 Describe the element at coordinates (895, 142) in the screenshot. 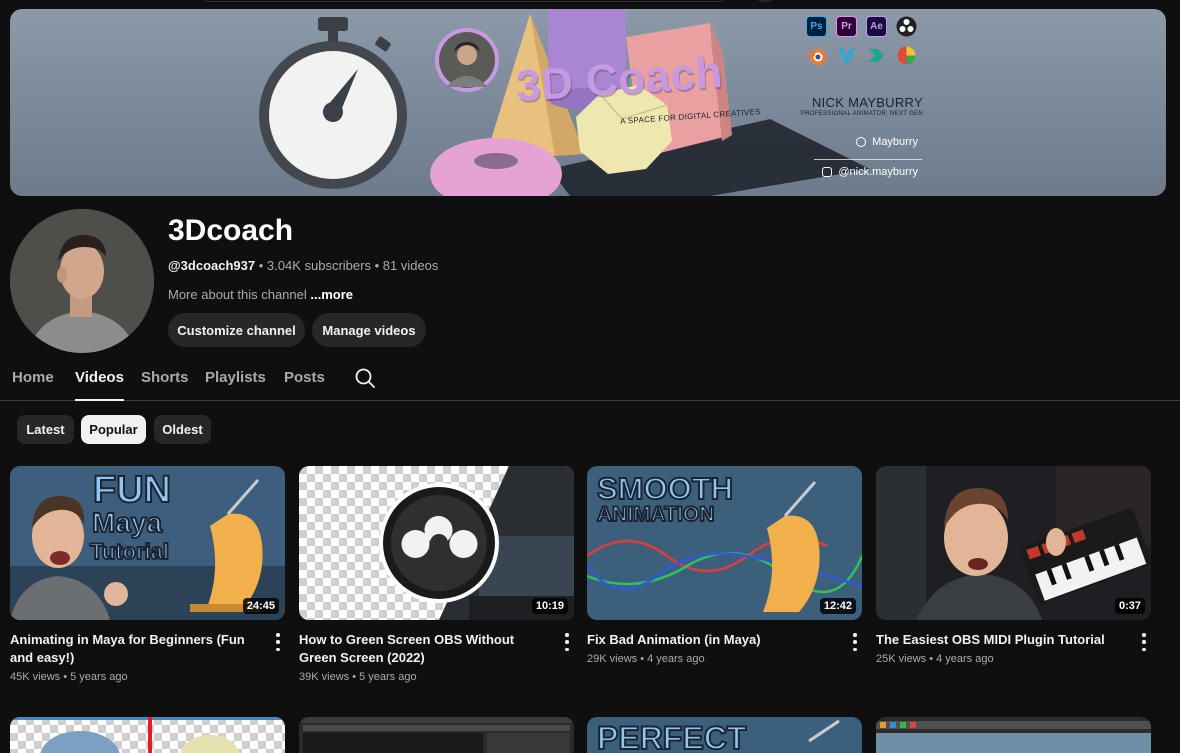

I see `spotify-label: Mayburry` at that location.